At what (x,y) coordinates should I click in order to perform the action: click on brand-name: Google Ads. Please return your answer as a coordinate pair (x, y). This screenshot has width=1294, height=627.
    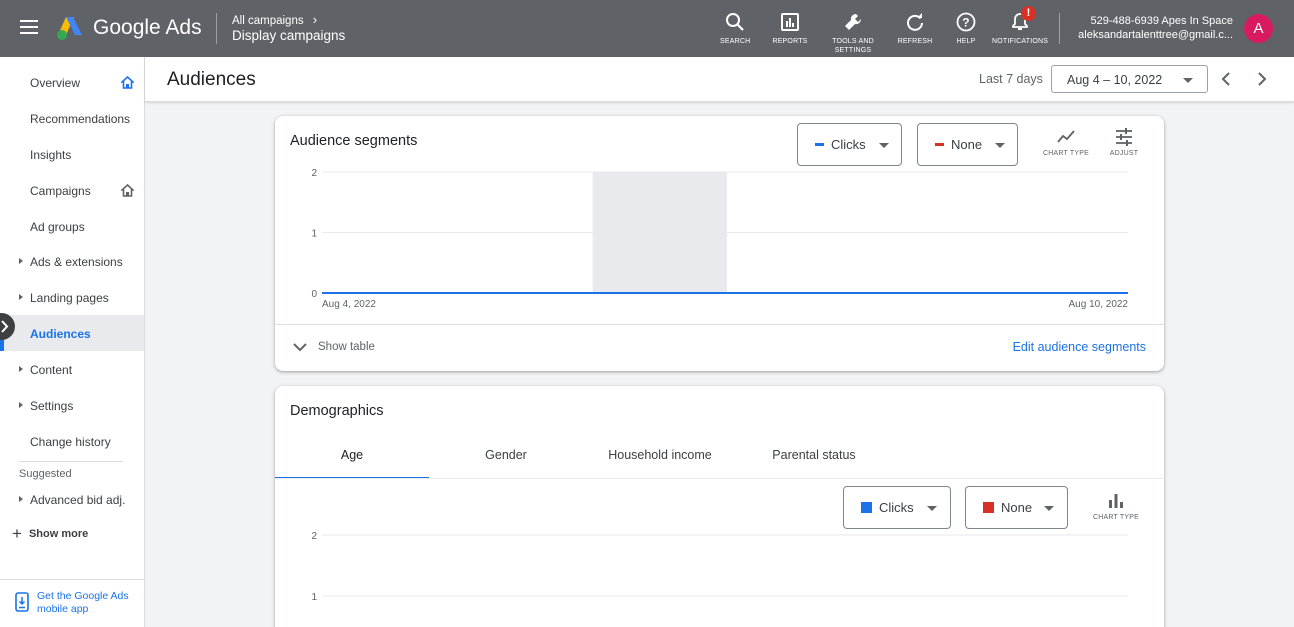
    Looking at the image, I should click on (147, 27).